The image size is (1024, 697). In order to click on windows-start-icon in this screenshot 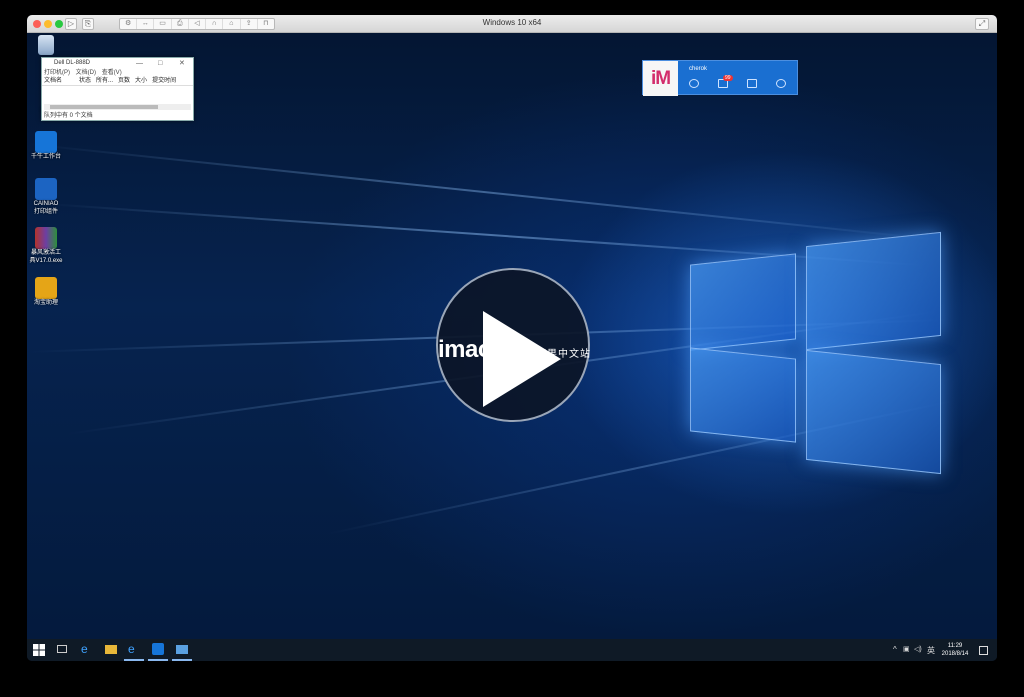, I will do `click(39, 650)`.